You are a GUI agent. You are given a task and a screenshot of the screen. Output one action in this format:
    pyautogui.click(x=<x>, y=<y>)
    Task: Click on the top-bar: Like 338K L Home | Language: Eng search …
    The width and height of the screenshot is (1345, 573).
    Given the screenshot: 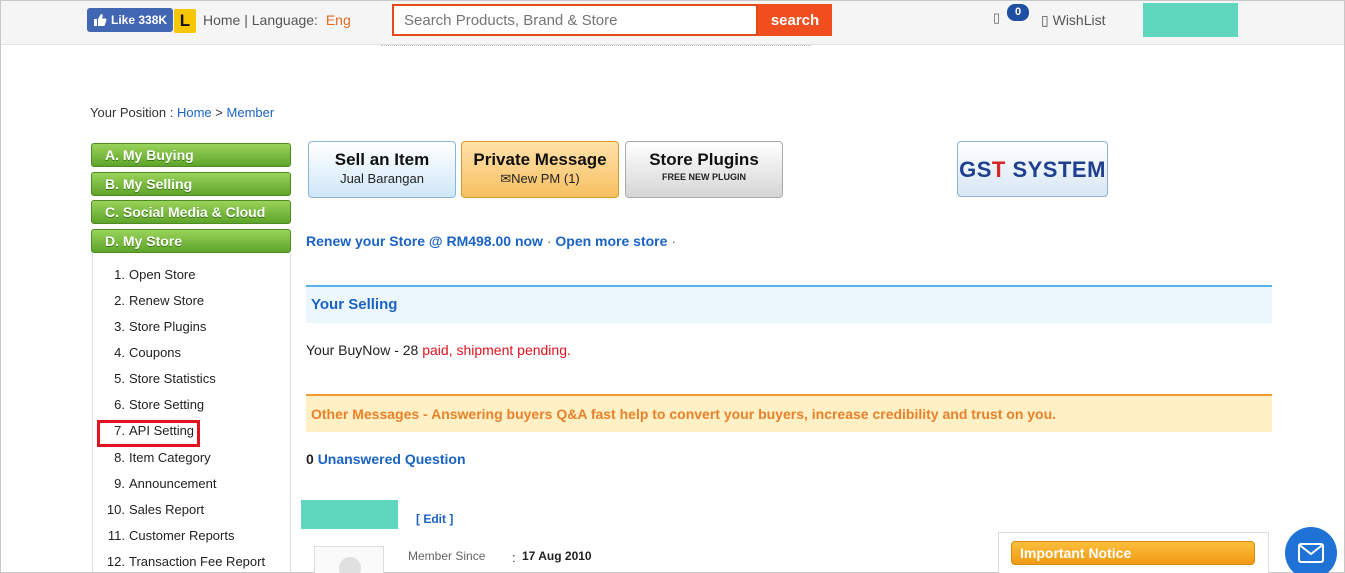 What is the action you would take?
    pyautogui.click(x=672, y=23)
    